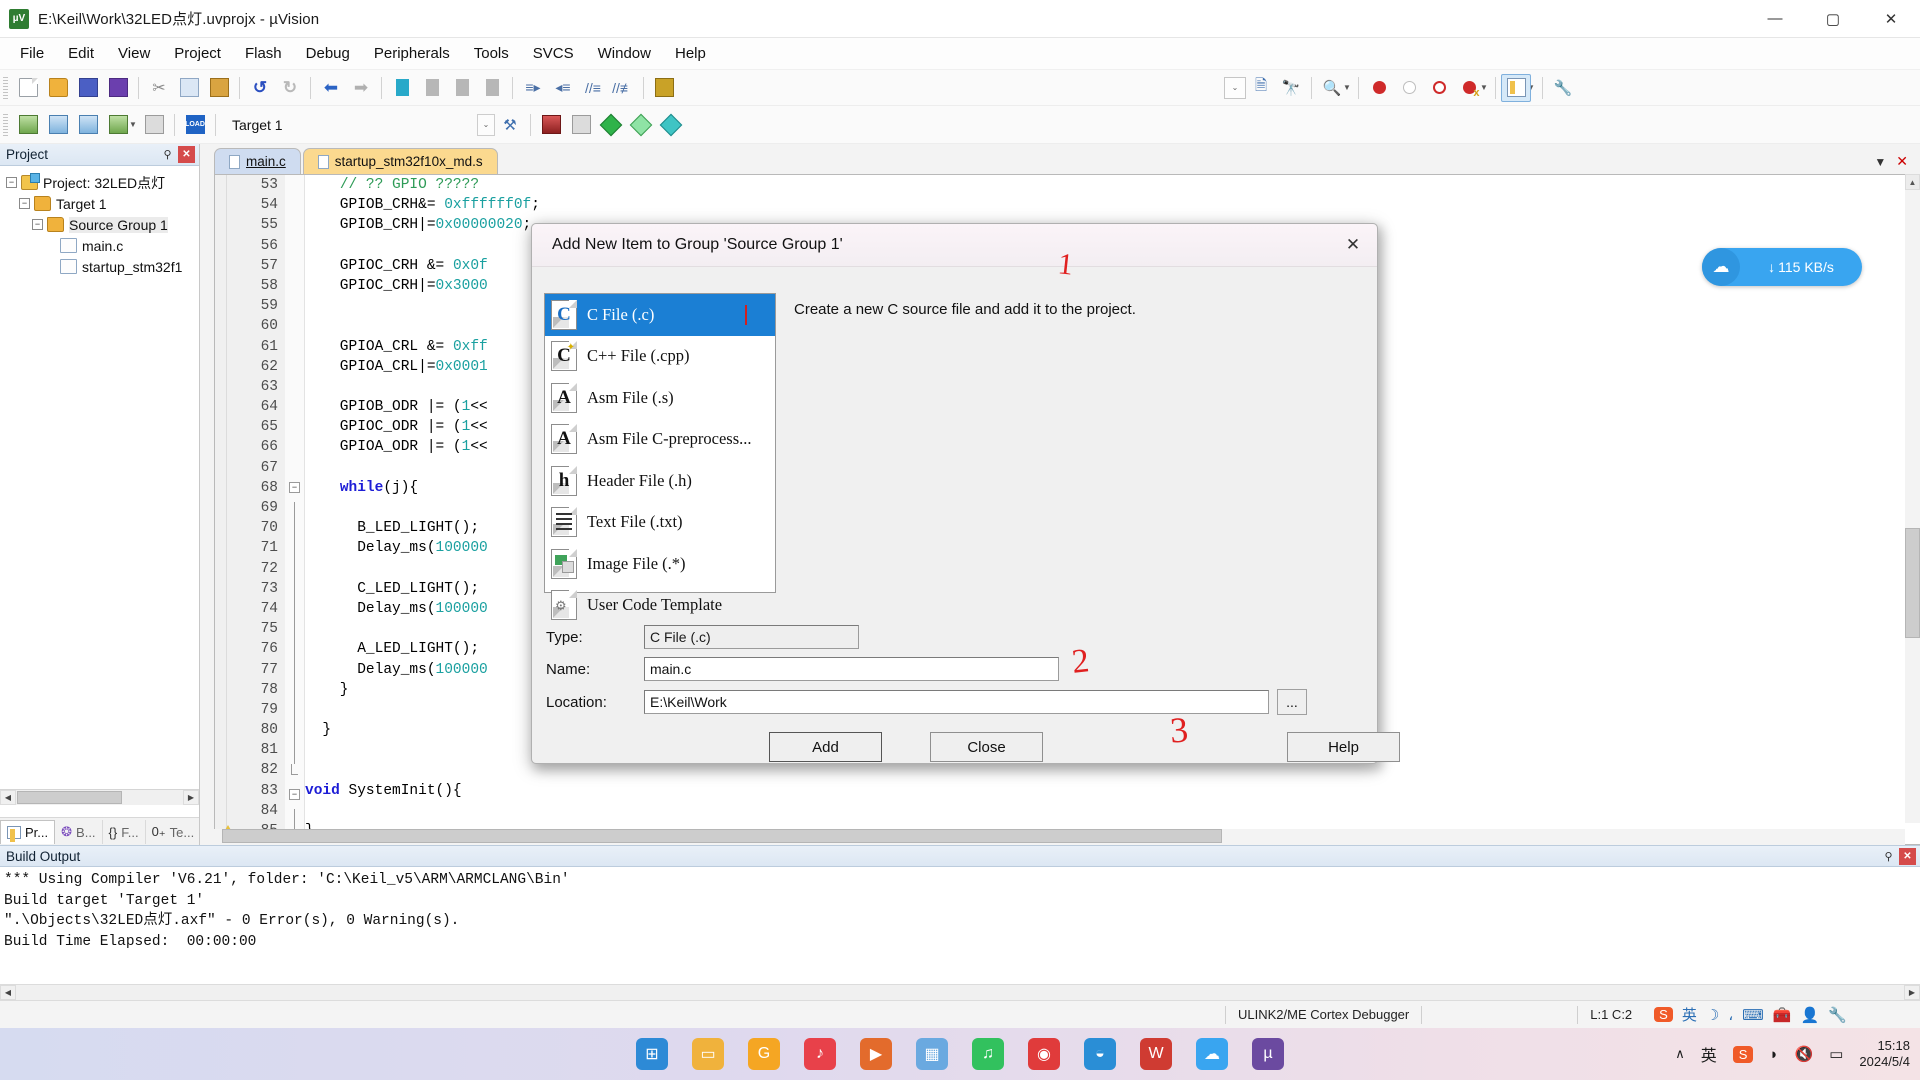 This screenshot has height=1080, width=1920. Describe the element at coordinates (1730, 1015) in the screenshot. I see `comma-icon: ،` at that location.